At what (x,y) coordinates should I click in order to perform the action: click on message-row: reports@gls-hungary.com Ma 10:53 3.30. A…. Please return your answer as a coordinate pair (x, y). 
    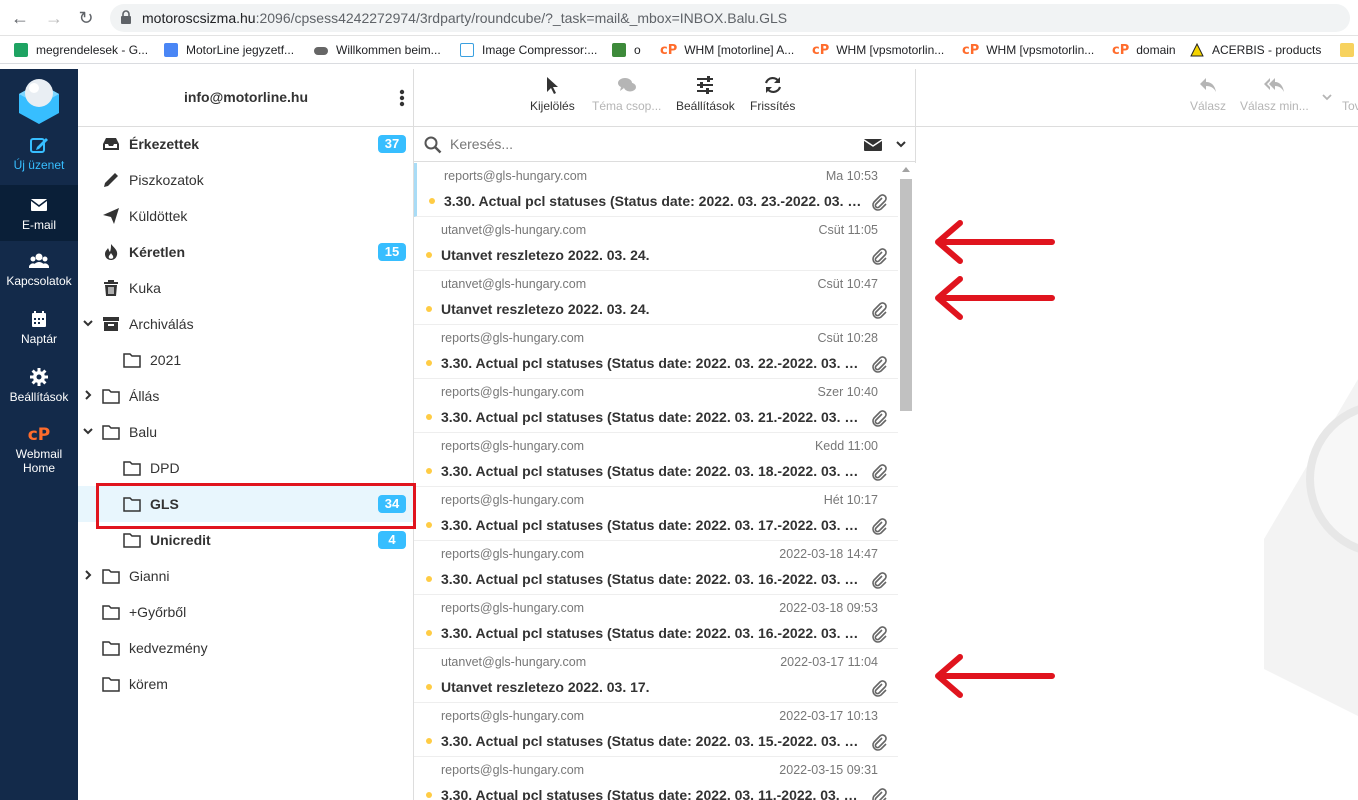
    Looking at the image, I should click on (656, 190).